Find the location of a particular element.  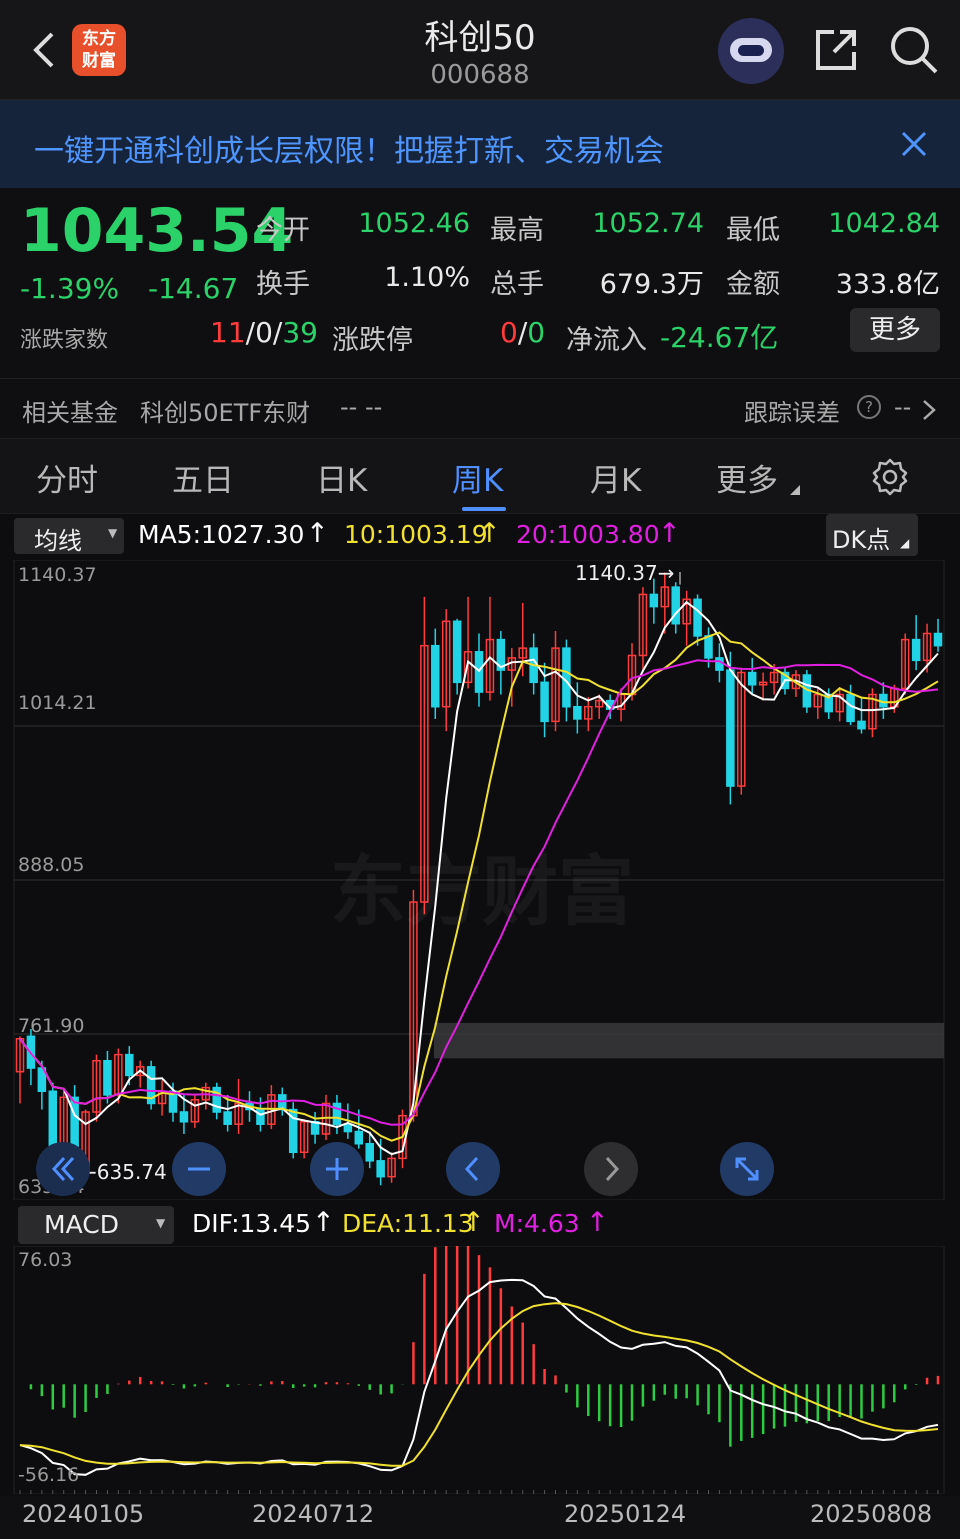

ma10-value: 10:1003.19 is located at coordinates (416, 534).